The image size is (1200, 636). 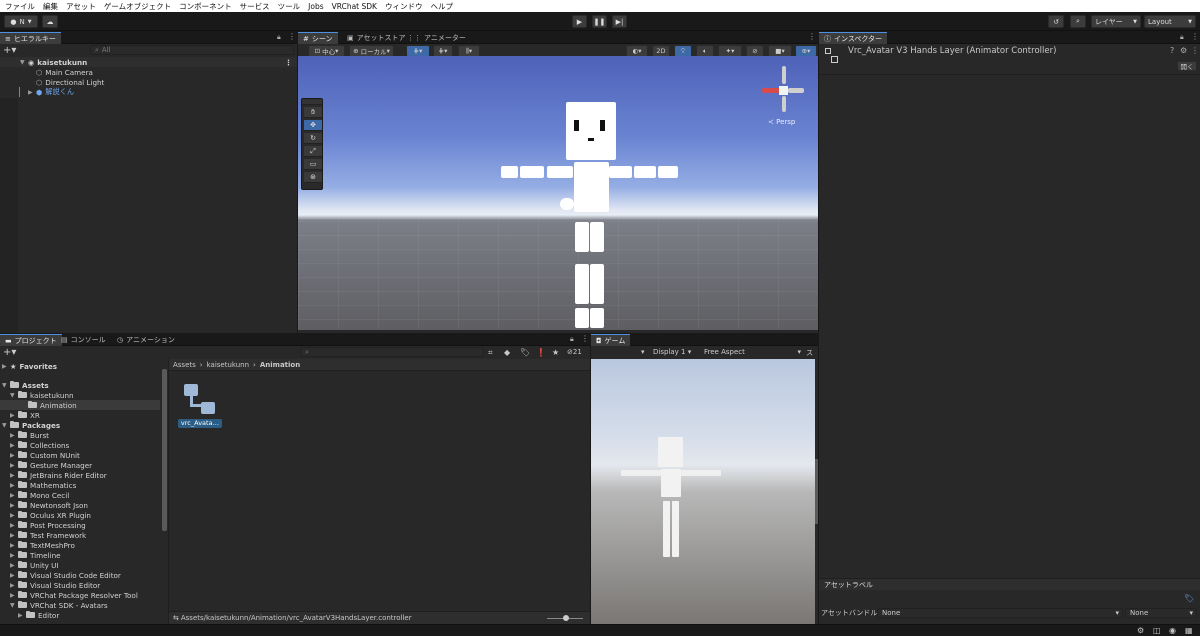 What do you see at coordinates (84, 415) in the screenshot?
I see `folder-row: ▶ XR` at bounding box center [84, 415].